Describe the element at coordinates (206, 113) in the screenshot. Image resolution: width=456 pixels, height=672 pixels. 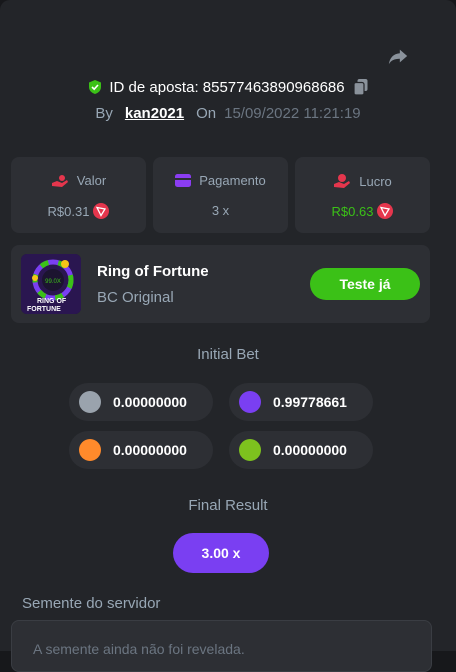
I see `on-label: On` at that location.